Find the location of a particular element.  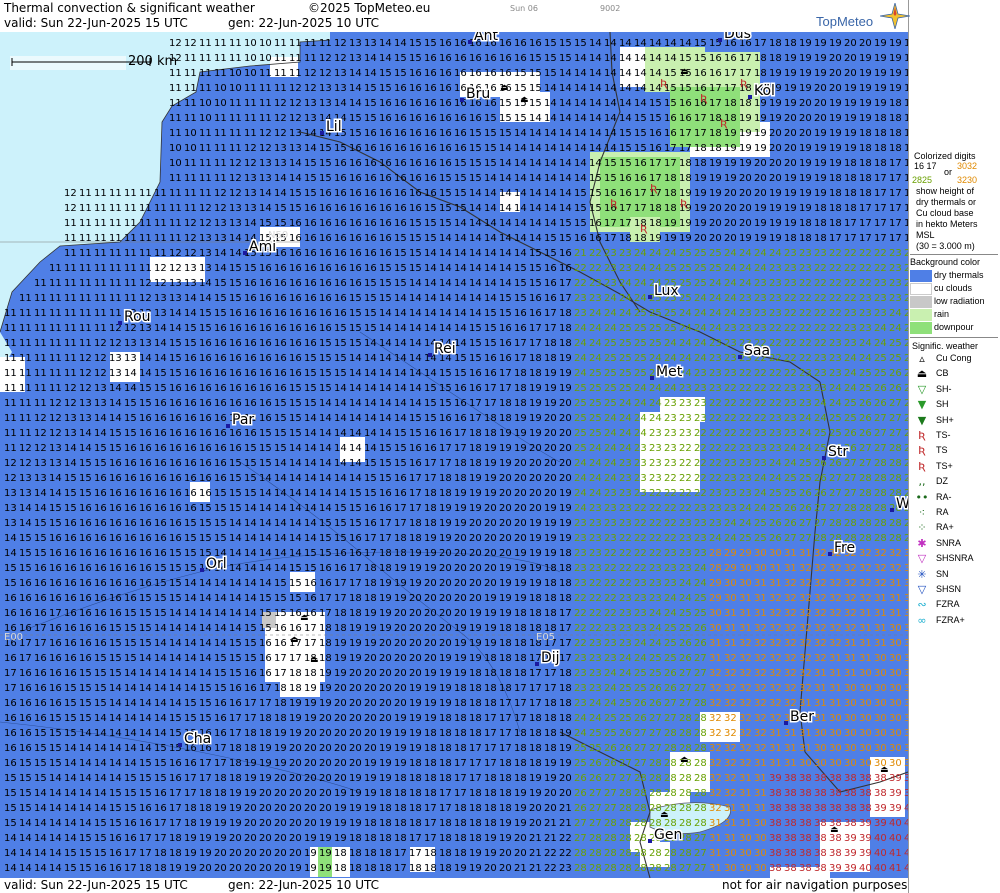

thermal-digit: 25 is located at coordinates (655, 313).